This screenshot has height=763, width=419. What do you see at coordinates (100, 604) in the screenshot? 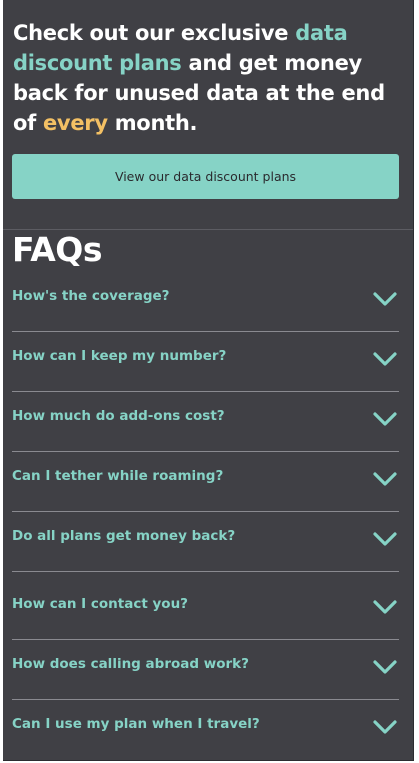
I see `faq-question: How can I contact you?` at bounding box center [100, 604].